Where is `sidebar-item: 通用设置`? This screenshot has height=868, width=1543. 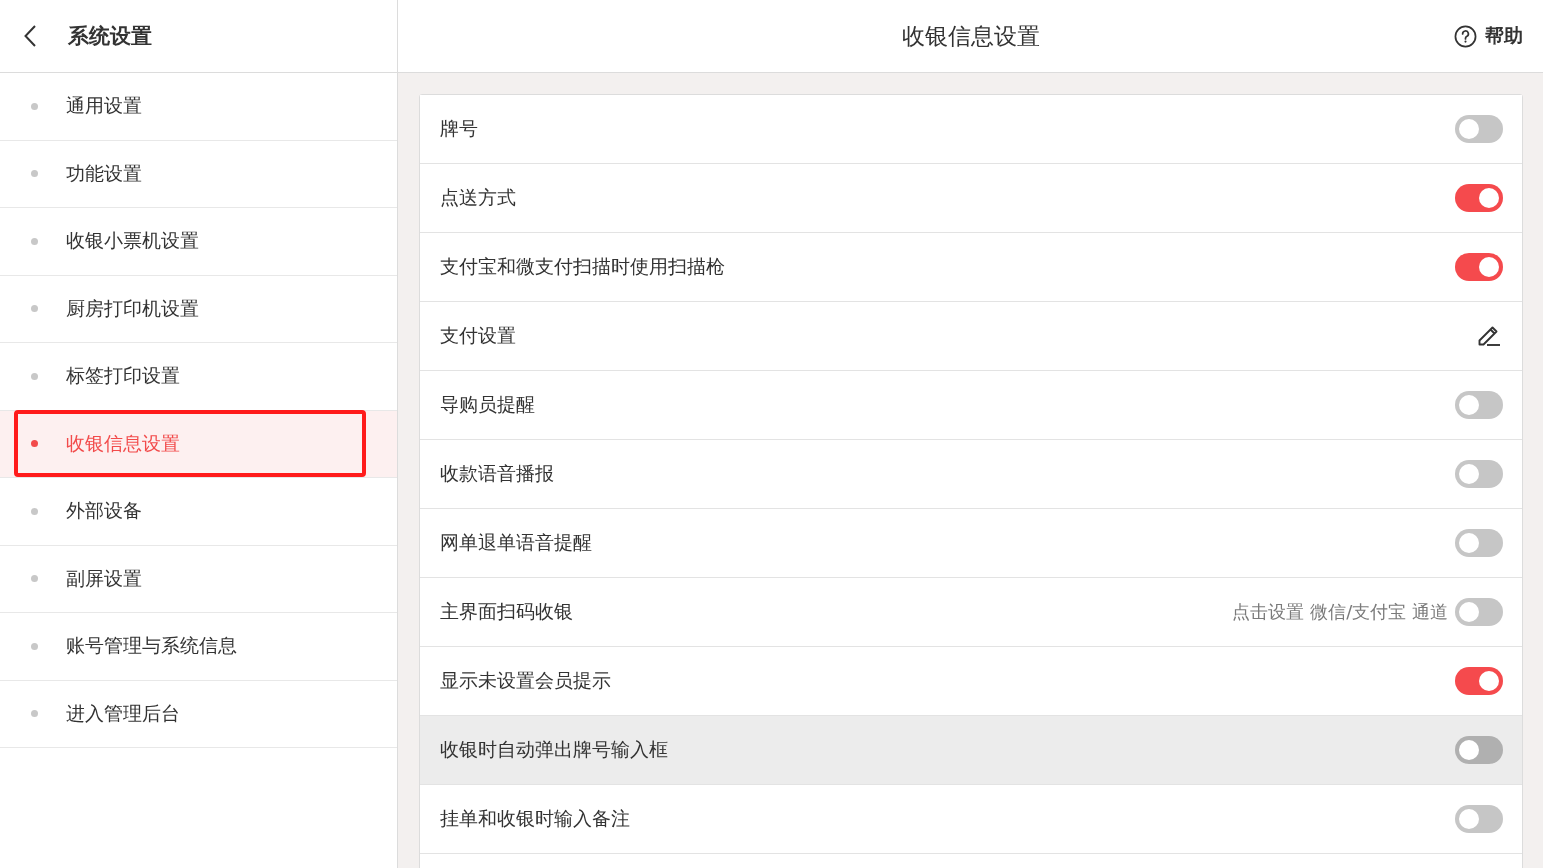 sidebar-item: 通用设置 is located at coordinates (198, 107).